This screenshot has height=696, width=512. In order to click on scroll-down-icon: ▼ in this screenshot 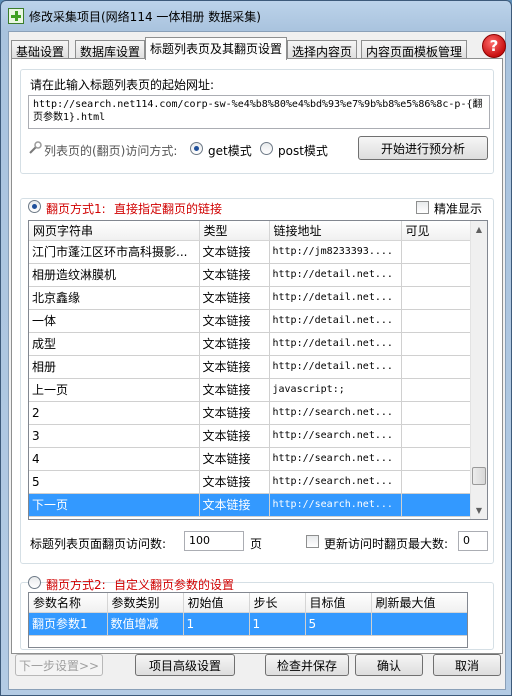, I will do `click(479, 510)`.